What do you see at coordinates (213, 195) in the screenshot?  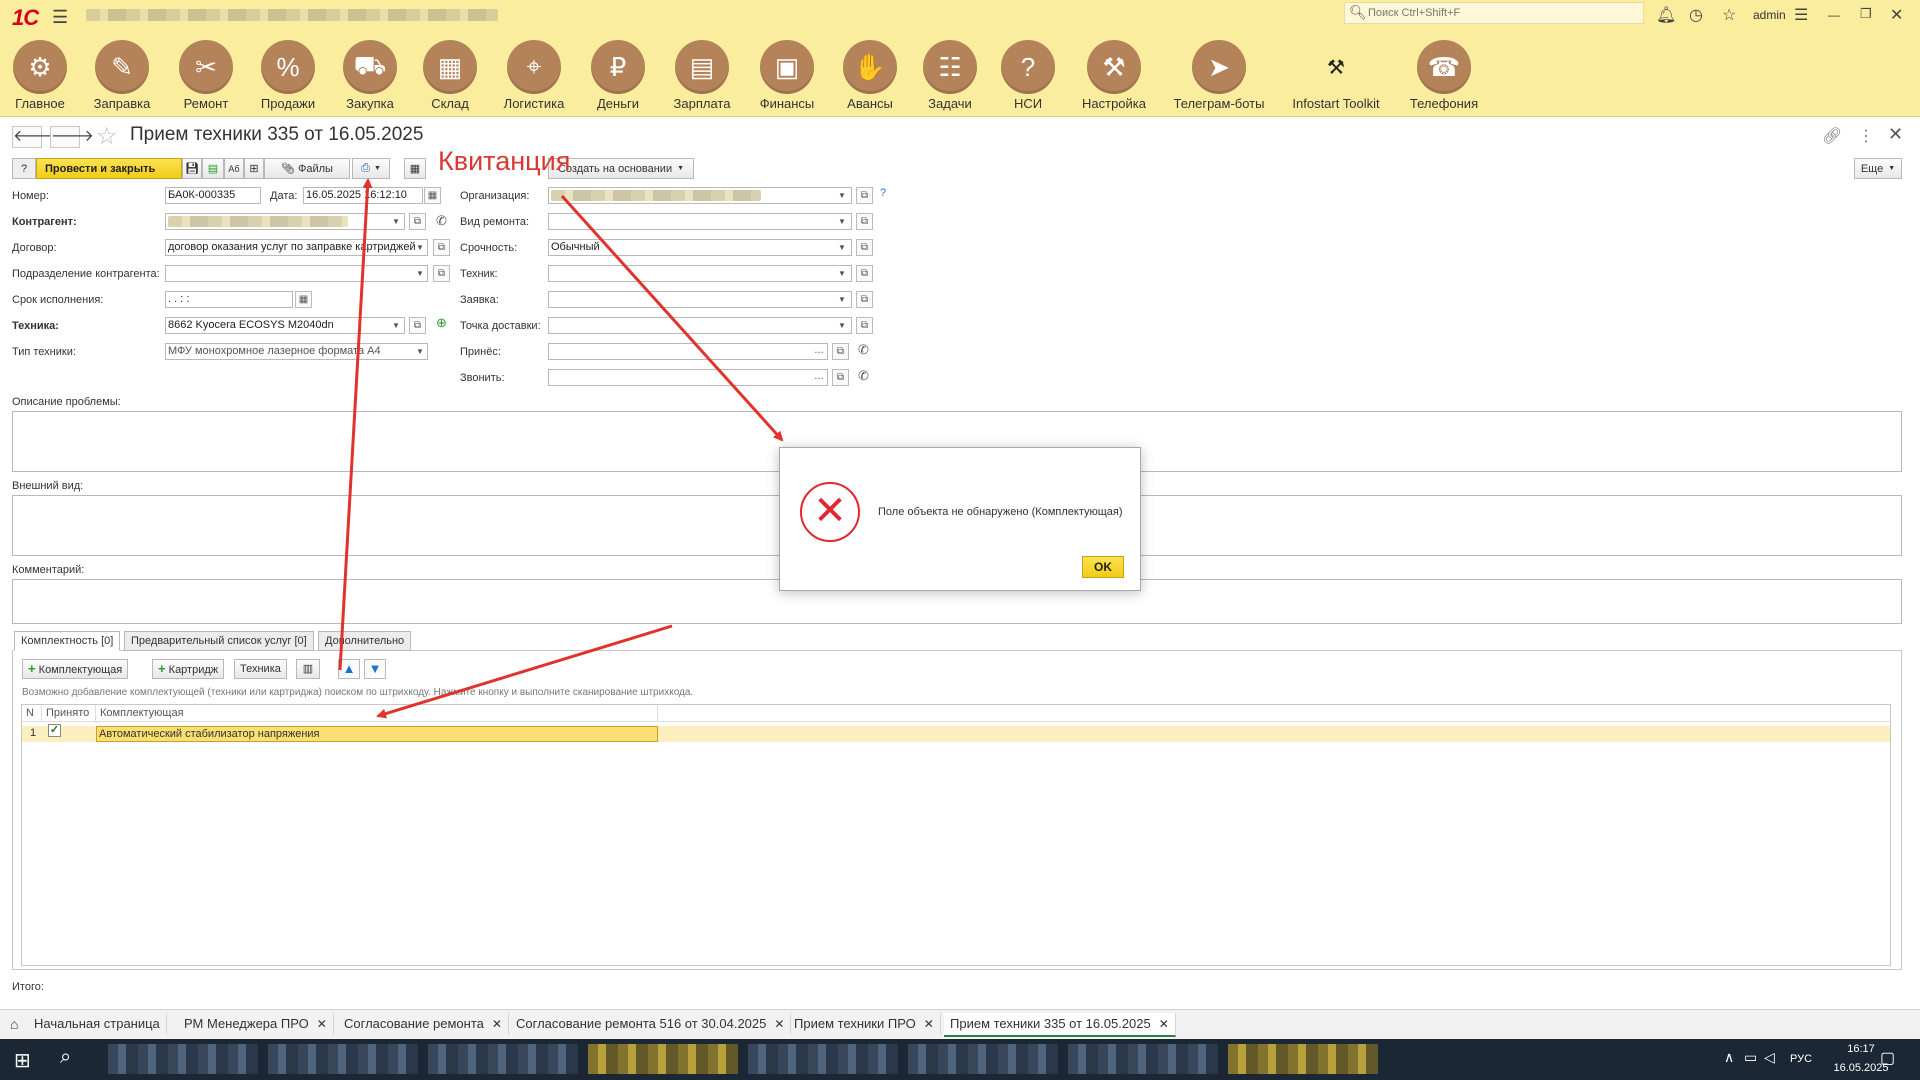 I see `number-field: БА0К-000335` at bounding box center [213, 195].